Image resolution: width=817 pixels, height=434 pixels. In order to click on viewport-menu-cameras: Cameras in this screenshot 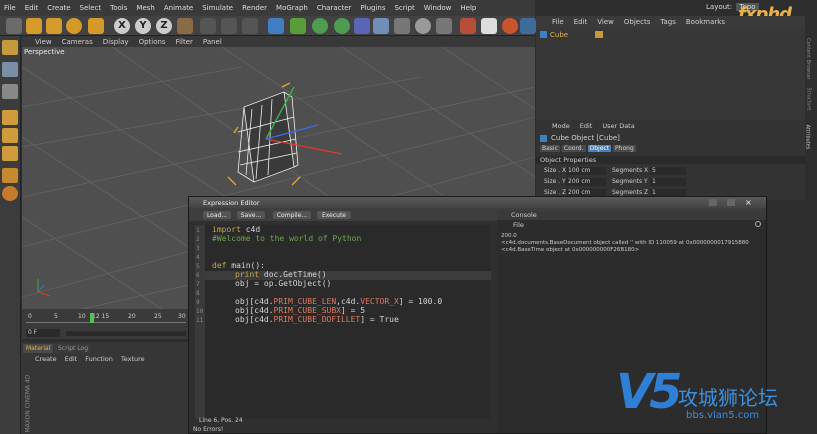, I will do `click(77, 42)`.